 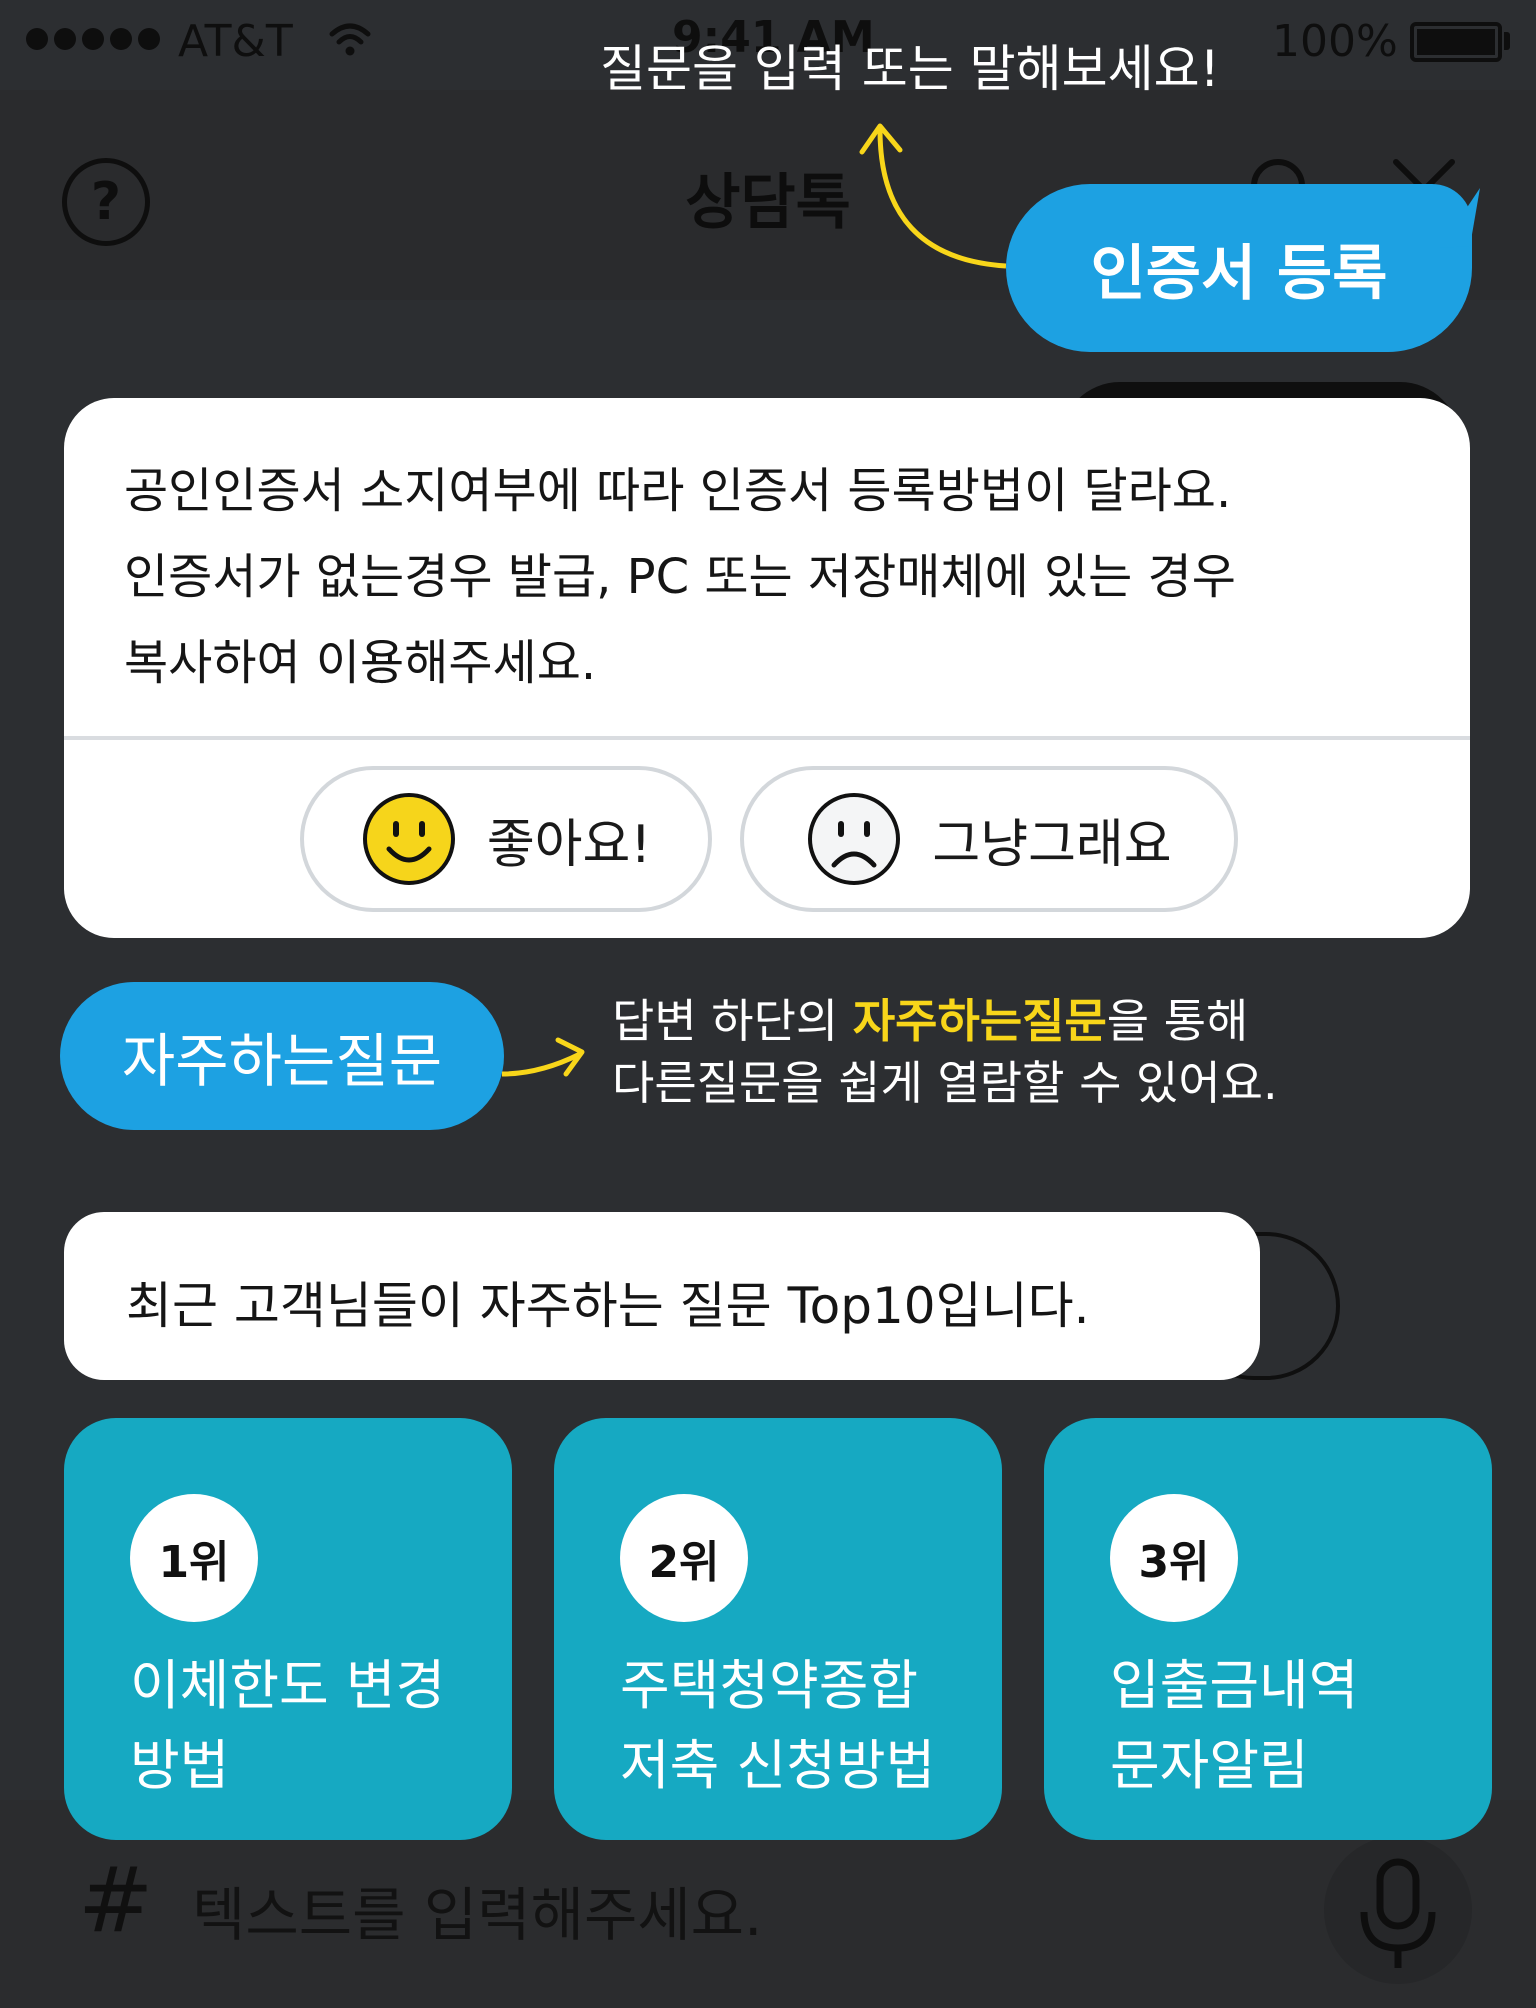 I want to click on like-button: 좋아요!, so click(x=506, y=839).